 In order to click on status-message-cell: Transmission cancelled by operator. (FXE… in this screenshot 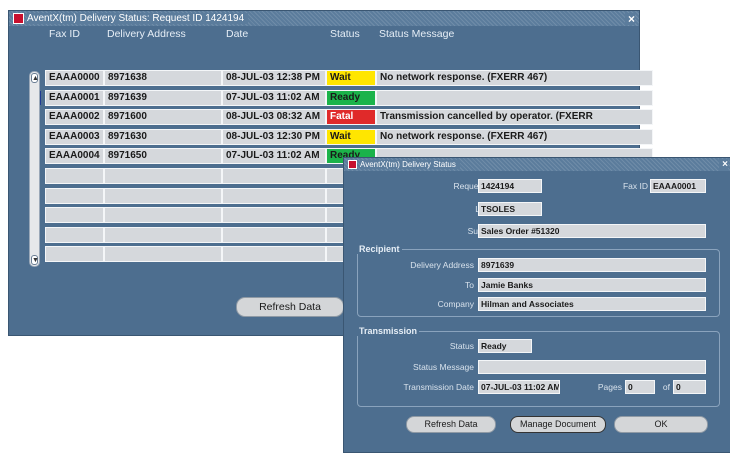, I will do `click(514, 117)`.